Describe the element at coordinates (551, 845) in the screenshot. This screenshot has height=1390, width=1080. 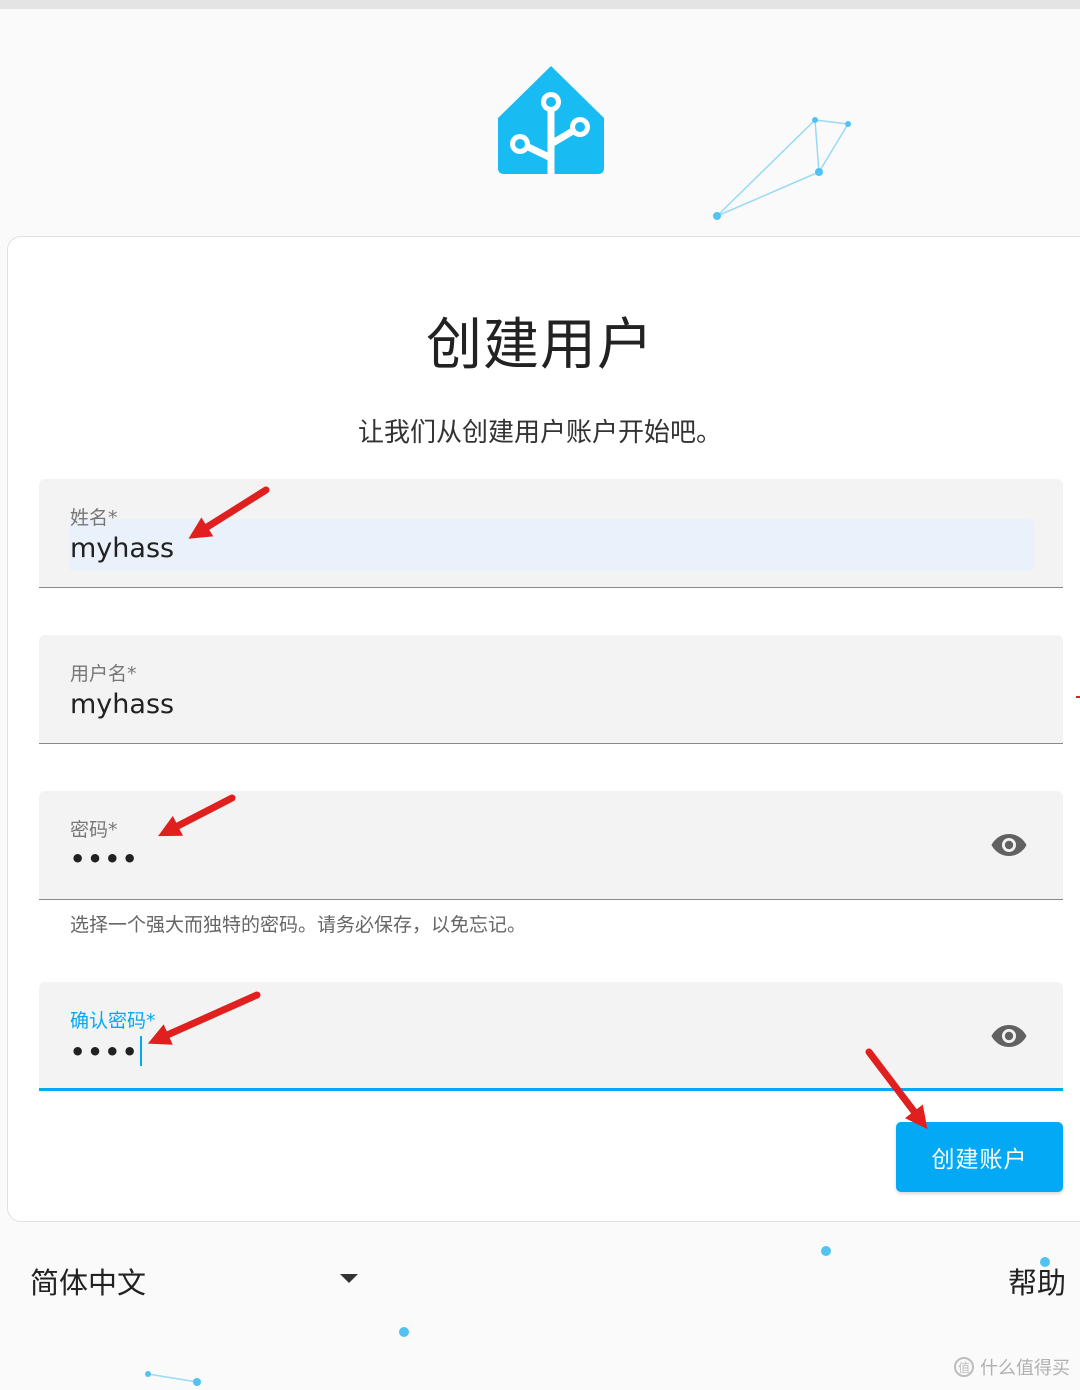
I see `password-field: 密码* ••••` at that location.